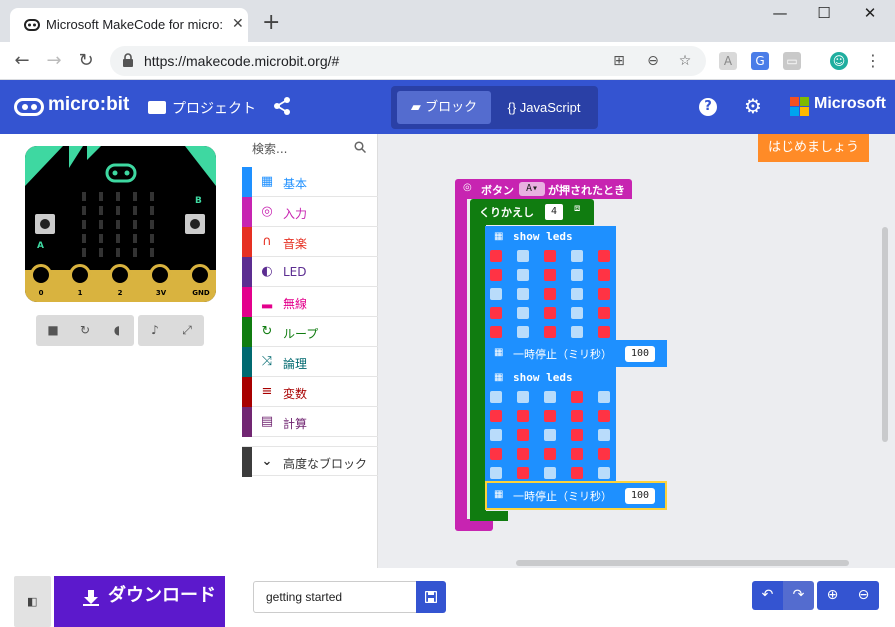 The image size is (895, 627). I want to click on toolbox-category: ▂ 無線, so click(310, 302).